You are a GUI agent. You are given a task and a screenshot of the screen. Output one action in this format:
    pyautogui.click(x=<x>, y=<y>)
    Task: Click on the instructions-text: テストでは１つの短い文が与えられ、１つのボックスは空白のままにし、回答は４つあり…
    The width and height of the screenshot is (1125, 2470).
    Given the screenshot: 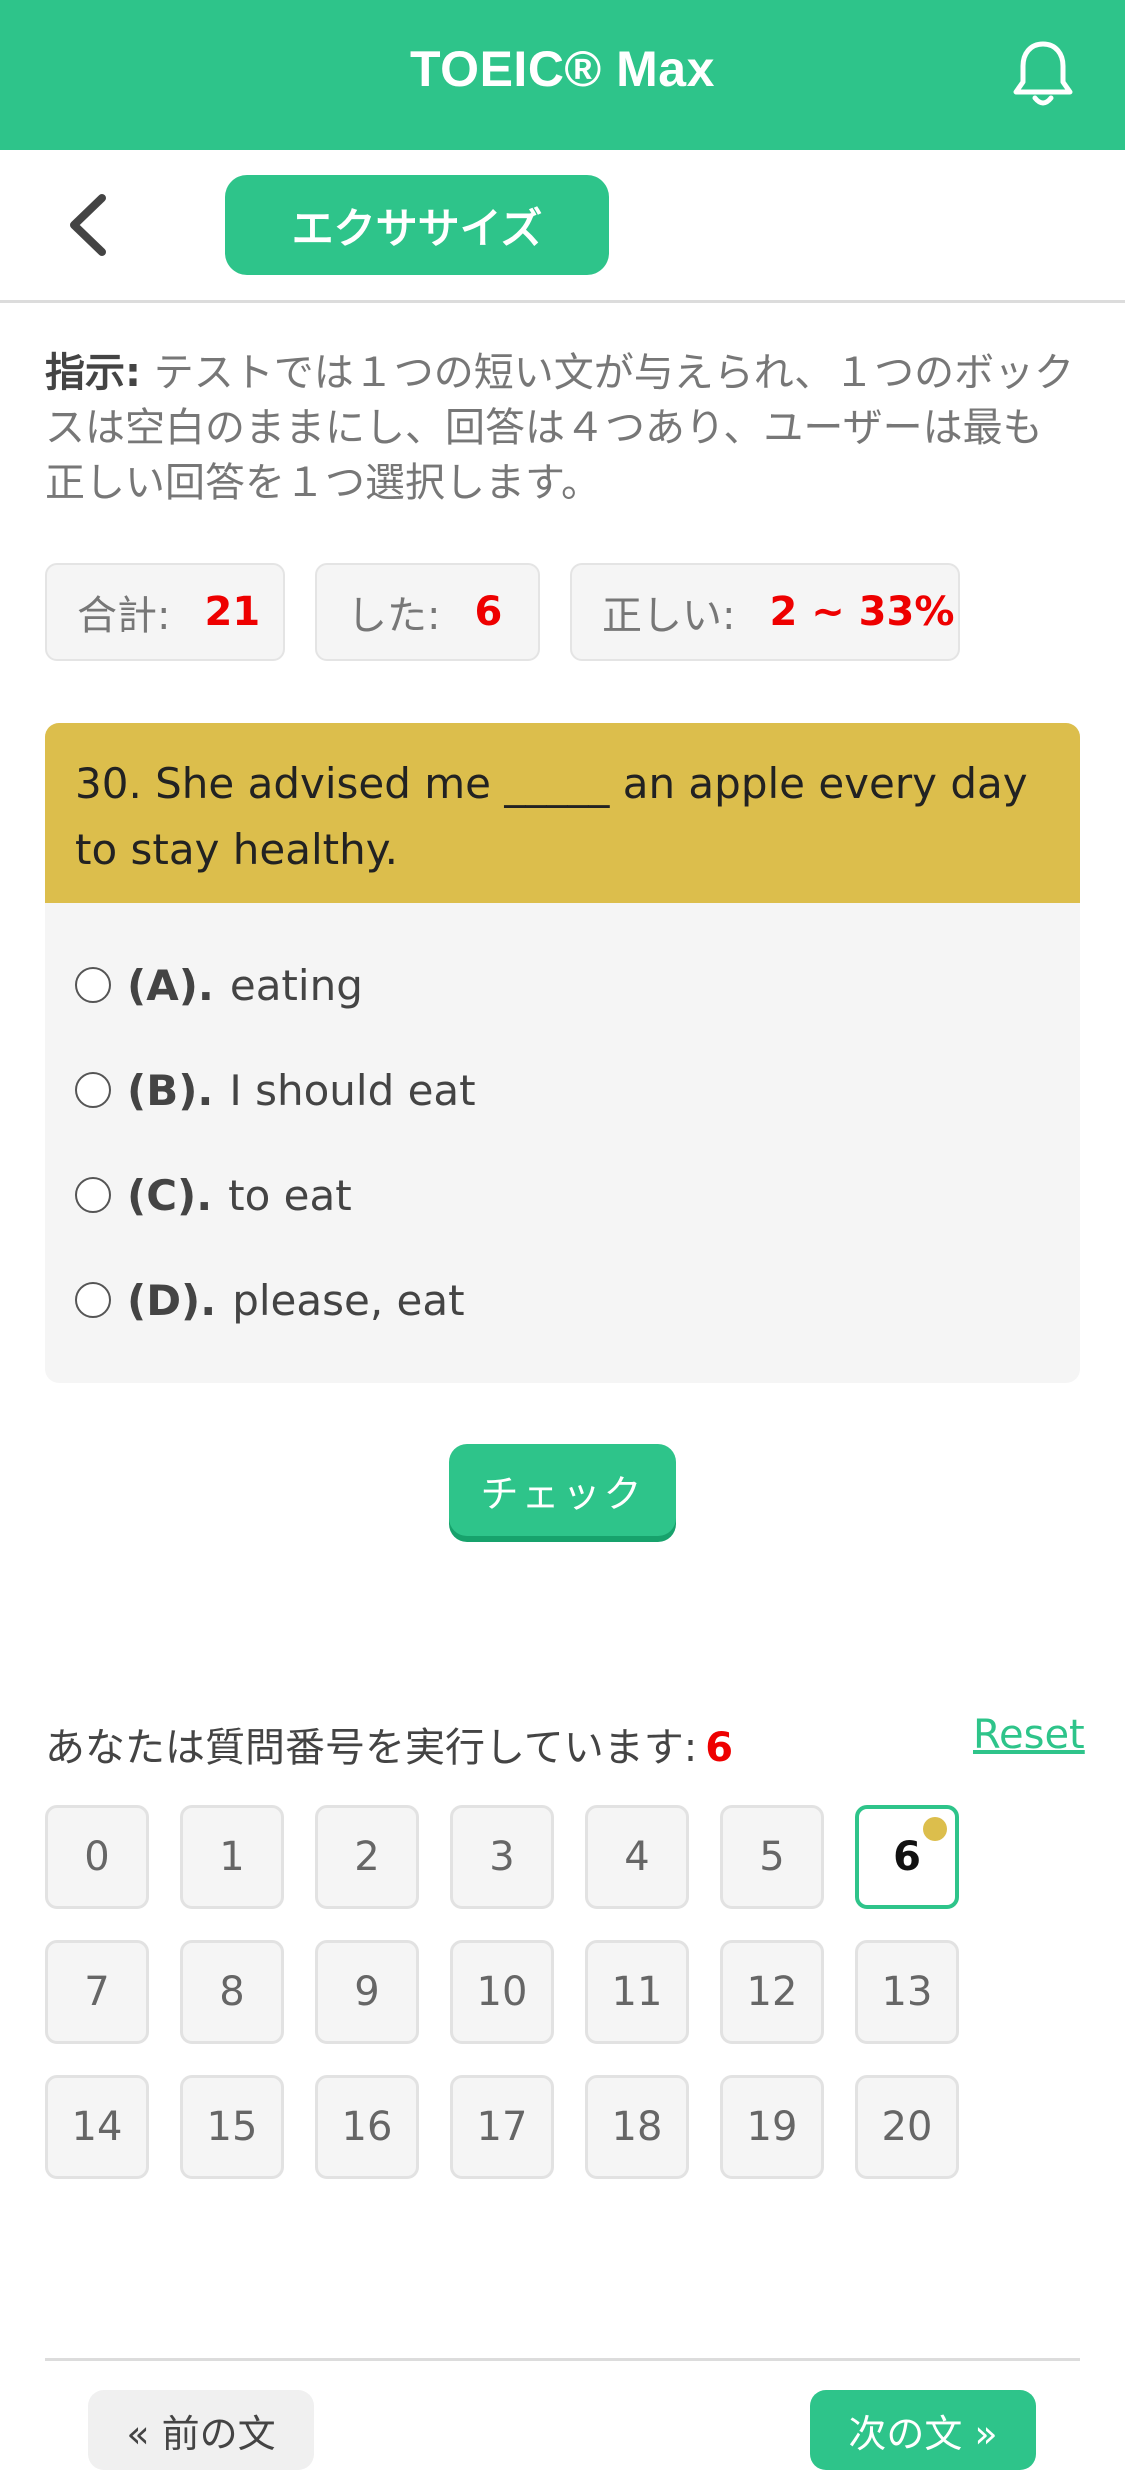 What is the action you would take?
    pyautogui.click(x=560, y=428)
    